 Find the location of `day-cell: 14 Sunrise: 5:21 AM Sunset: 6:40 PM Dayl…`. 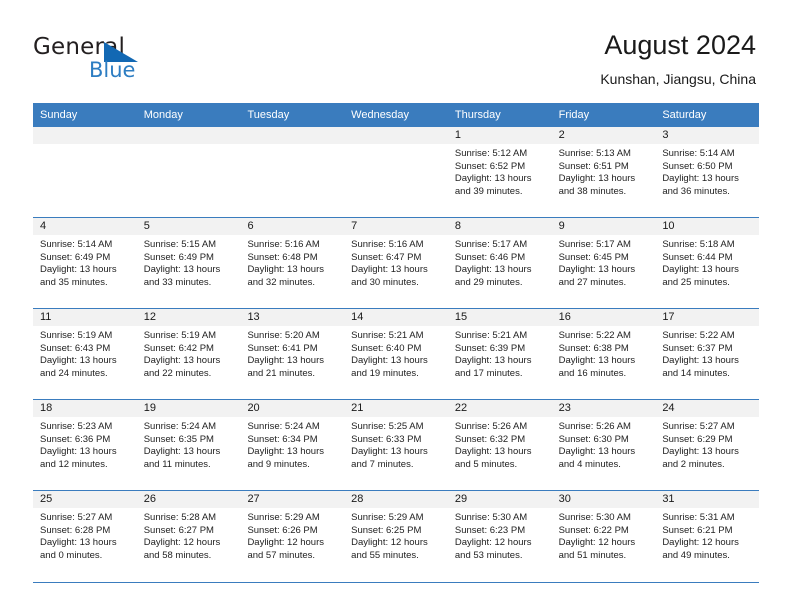

day-cell: 14 Sunrise: 5:21 AM Sunset: 6:40 PM Dayl… is located at coordinates (396, 354).